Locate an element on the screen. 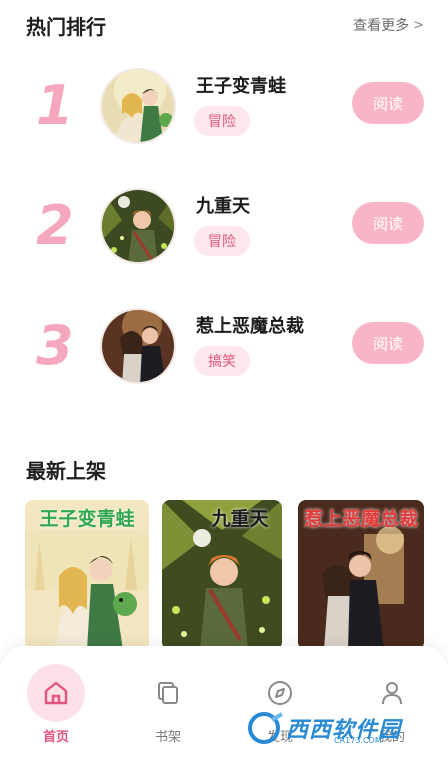 Image resolution: width=448 pixels, height=757 pixels. hot-ranking-header: 热门排行 查看更多 > is located at coordinates (225, 25).